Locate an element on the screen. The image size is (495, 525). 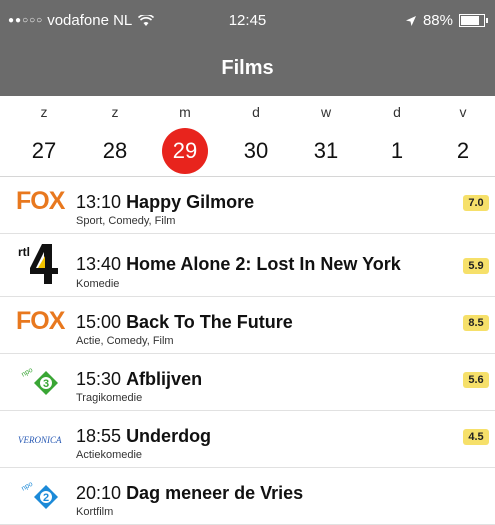
movie-genre: Tragikomedie is located at coordinates (109, 398).